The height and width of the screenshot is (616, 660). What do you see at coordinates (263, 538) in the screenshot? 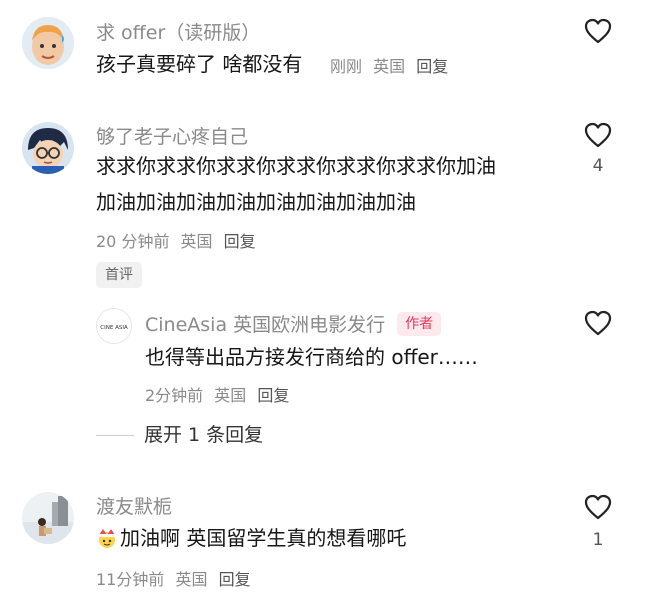
I see `comment-text-content: 加油啊 英国留学生真的想看哪吒` at bounding box center [263, 538].